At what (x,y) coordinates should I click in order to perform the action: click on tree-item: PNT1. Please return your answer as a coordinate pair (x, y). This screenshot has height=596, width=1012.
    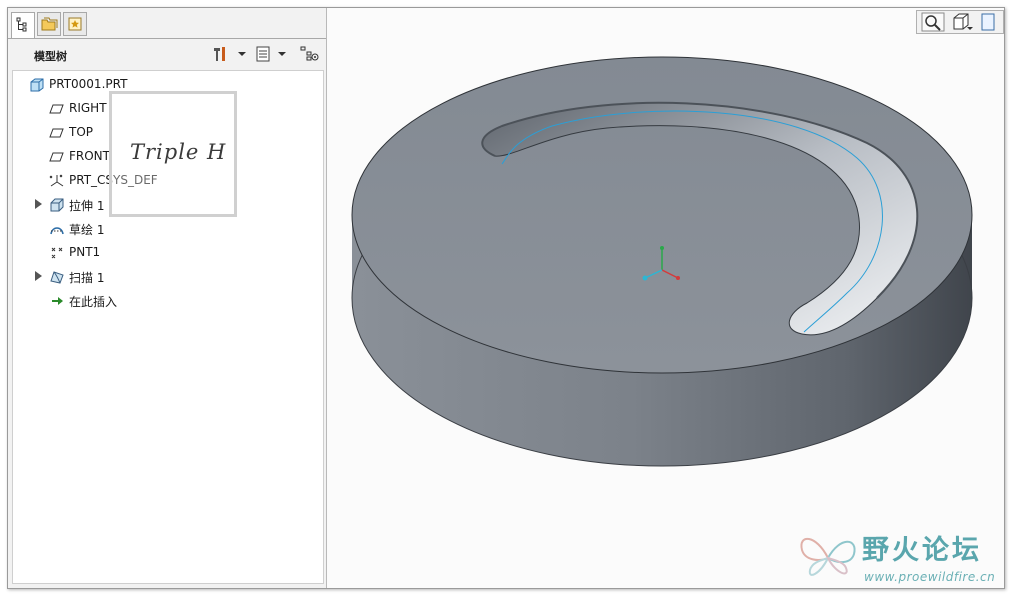
    Looking at the image, I should click on (179, 253).